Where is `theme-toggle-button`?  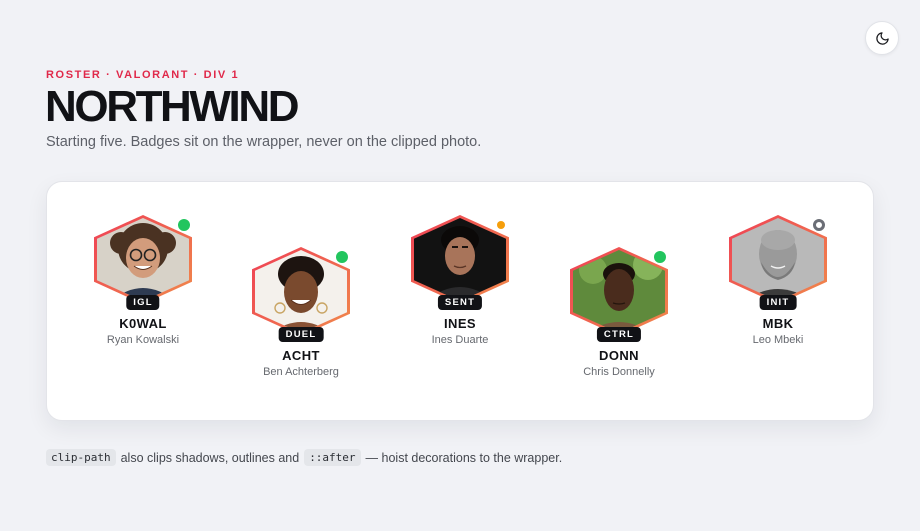
theme-toggle-button is located at coordinates (882, 38).